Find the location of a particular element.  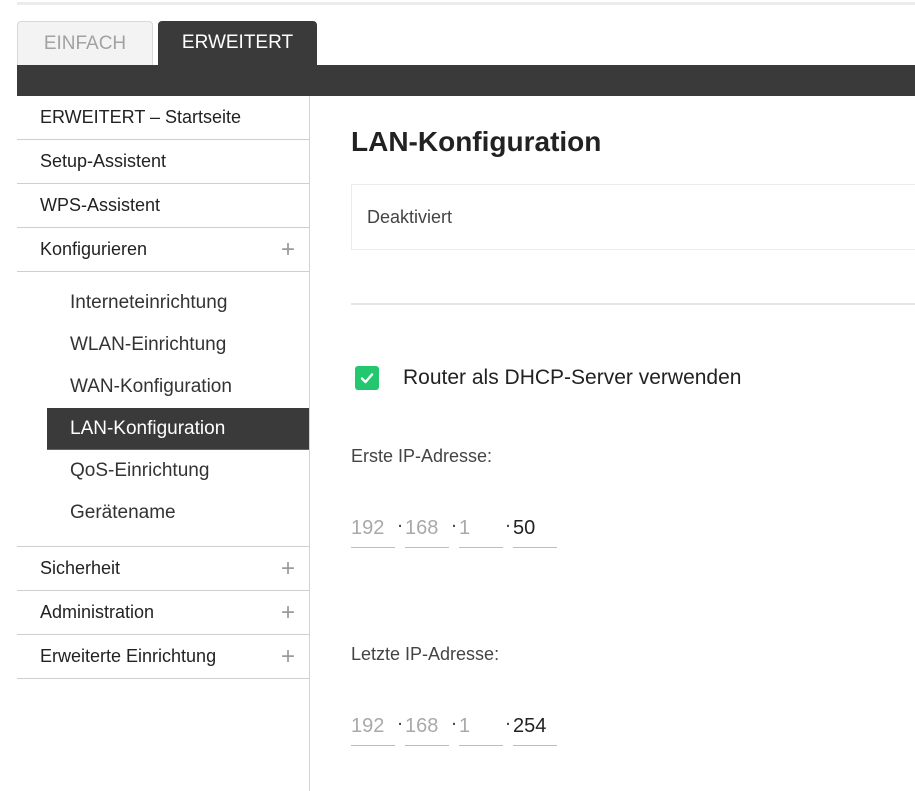

top-border is located at coordinates (466, 3).